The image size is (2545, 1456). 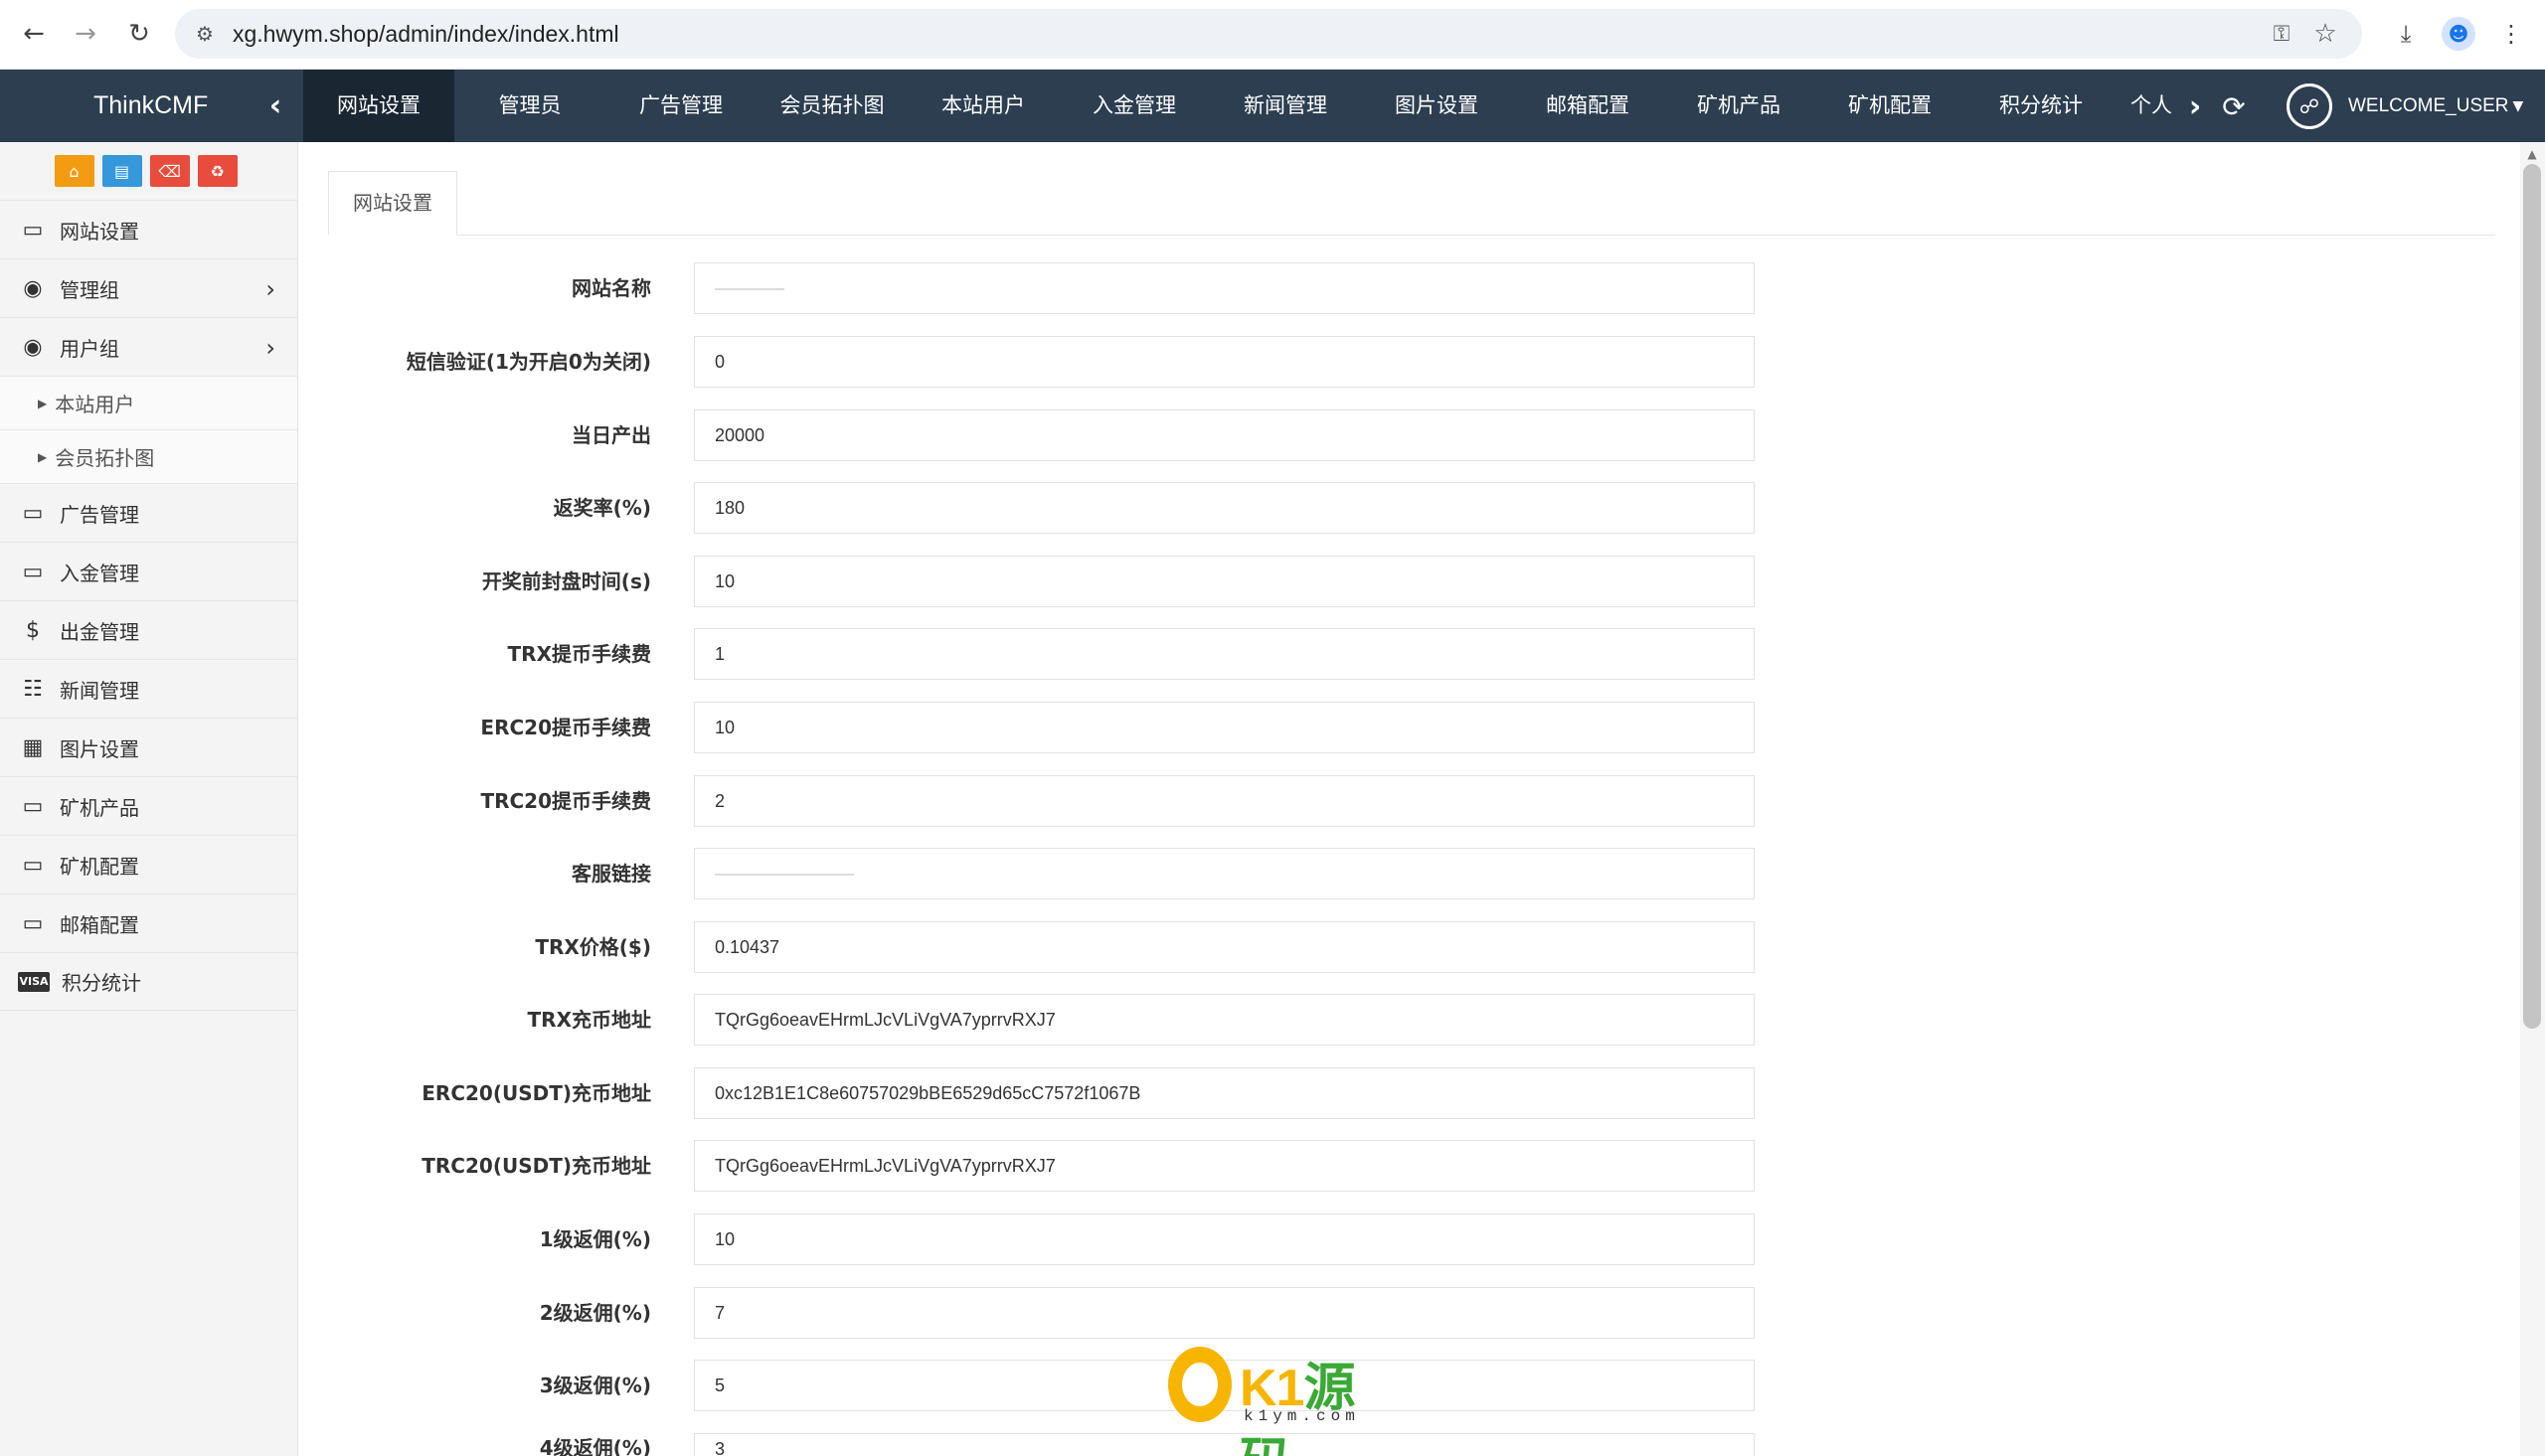 I want to click on form-row: 短信验证(1为开启0为关闭) 0, so click(x=1044, y=362).